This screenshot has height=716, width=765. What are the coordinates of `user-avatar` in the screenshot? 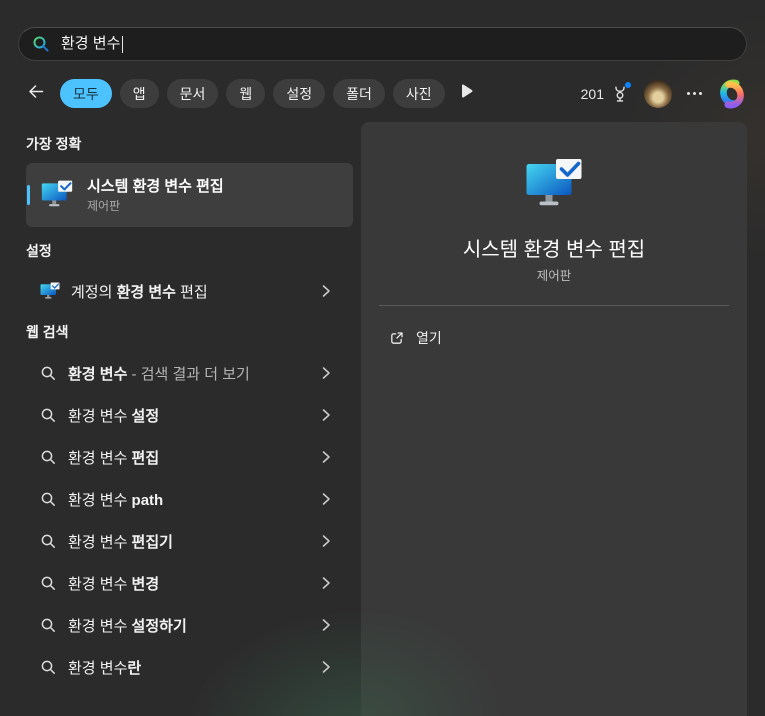 It's located at (658, 93).